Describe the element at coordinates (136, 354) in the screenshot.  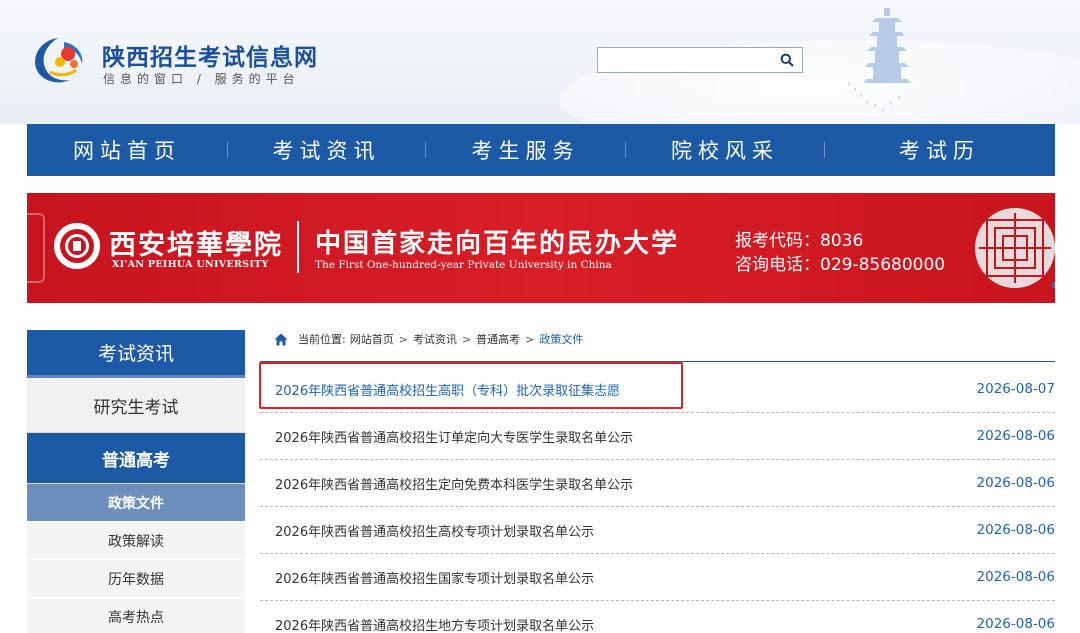
I see `sidebar-heading: 考试资讯` at that location.